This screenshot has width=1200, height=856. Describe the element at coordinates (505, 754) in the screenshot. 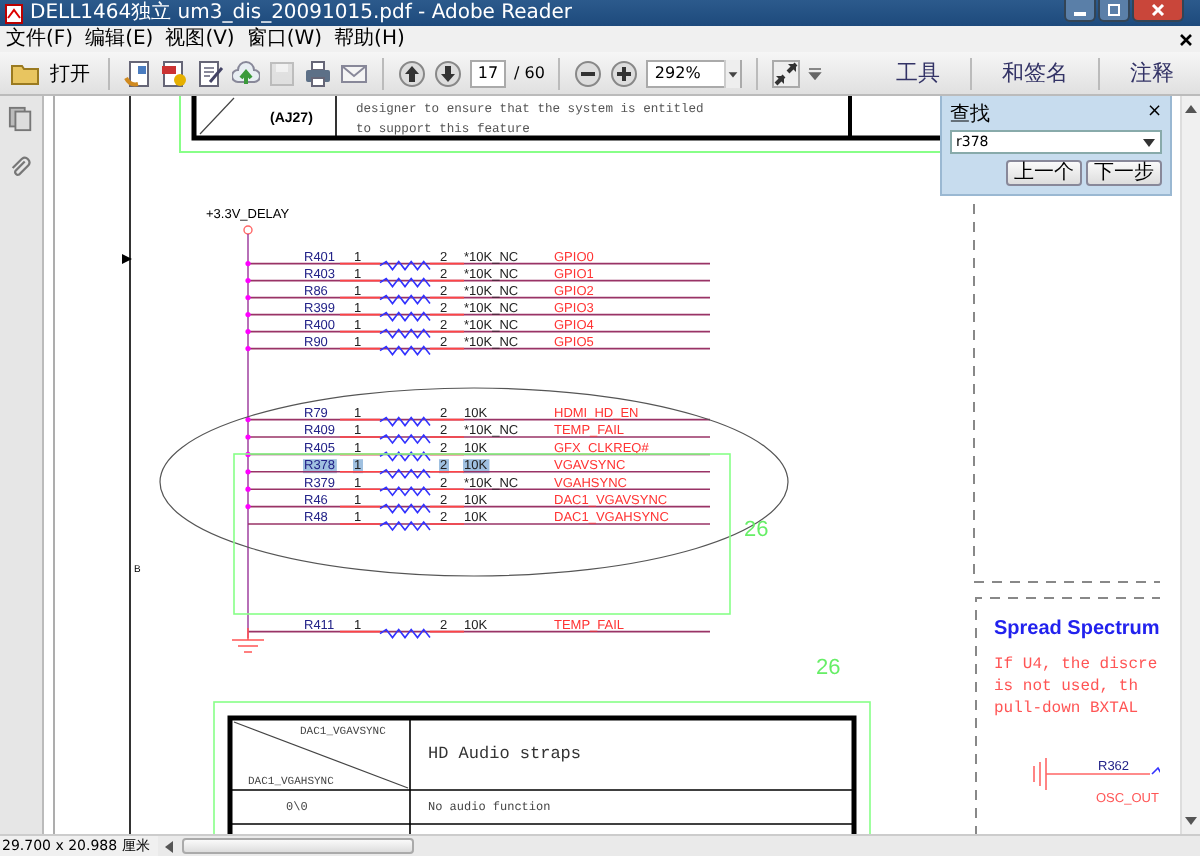

I see `table-title: HD Audio straps` at that location.